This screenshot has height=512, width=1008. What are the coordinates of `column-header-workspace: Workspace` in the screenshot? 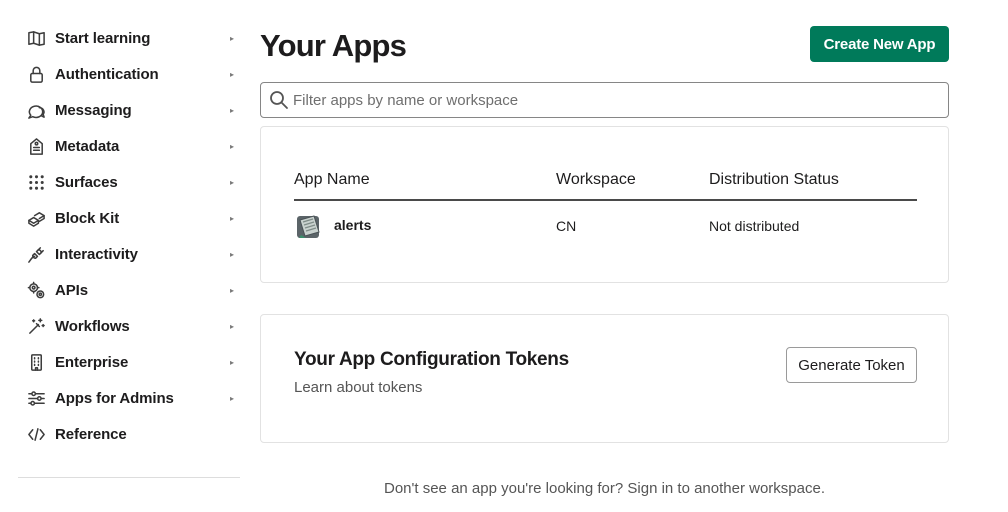 It's located at (596, 179).